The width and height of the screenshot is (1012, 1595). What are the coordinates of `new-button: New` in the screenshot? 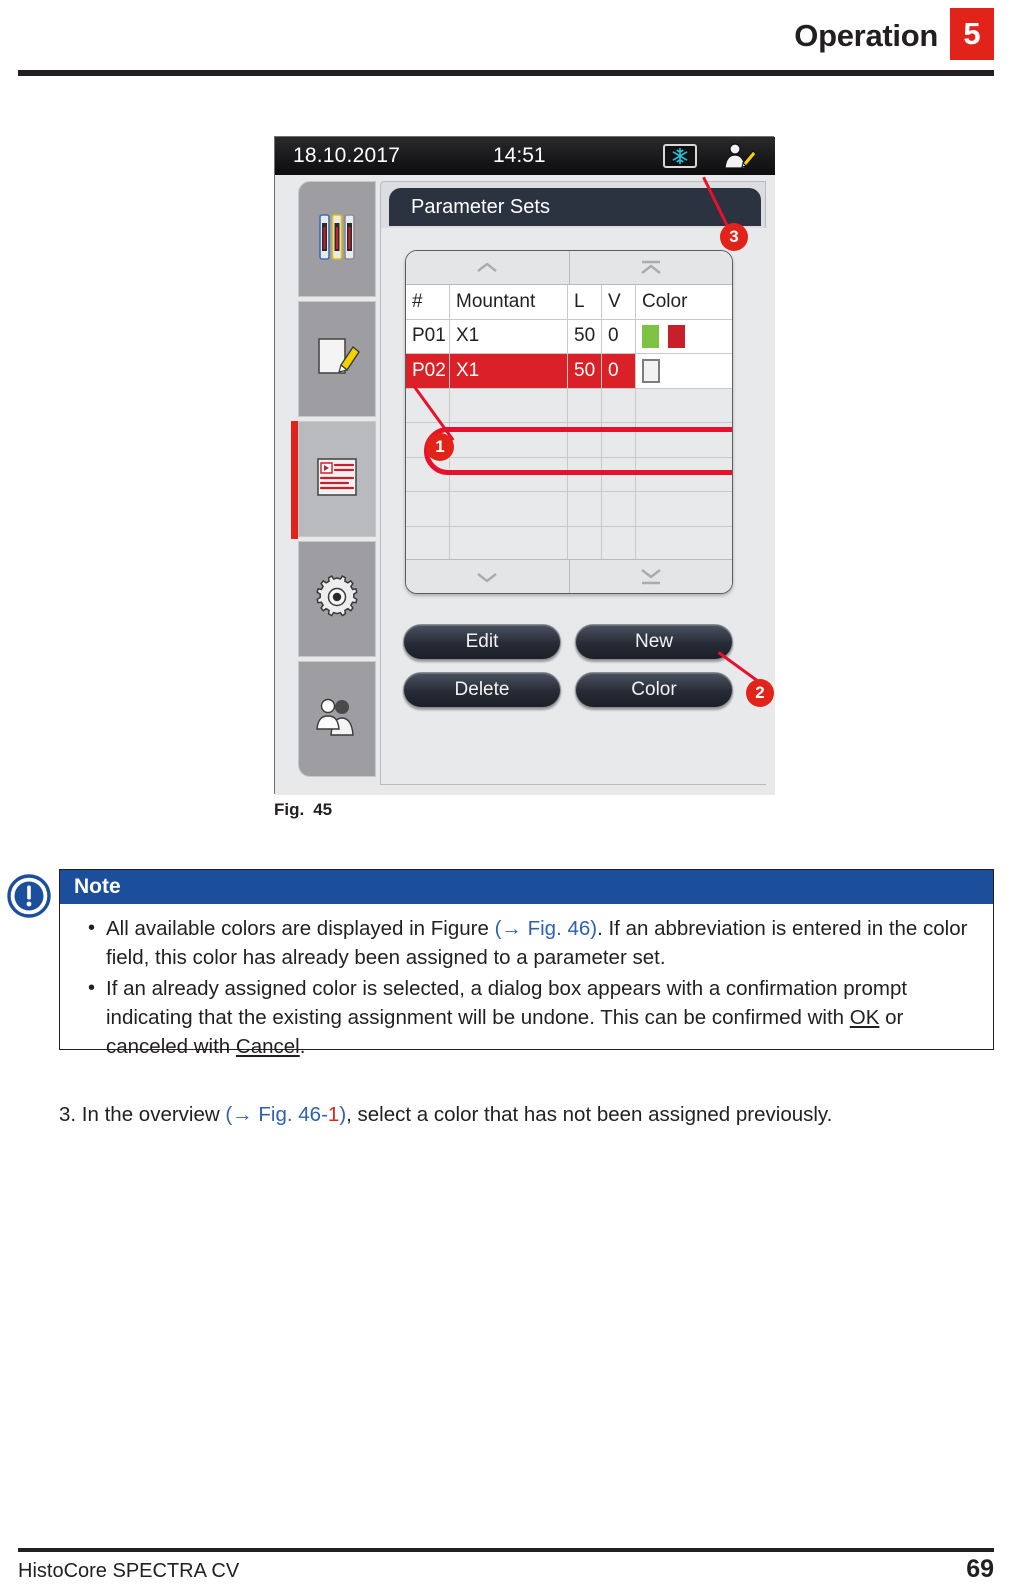 It's located at (654, 642).